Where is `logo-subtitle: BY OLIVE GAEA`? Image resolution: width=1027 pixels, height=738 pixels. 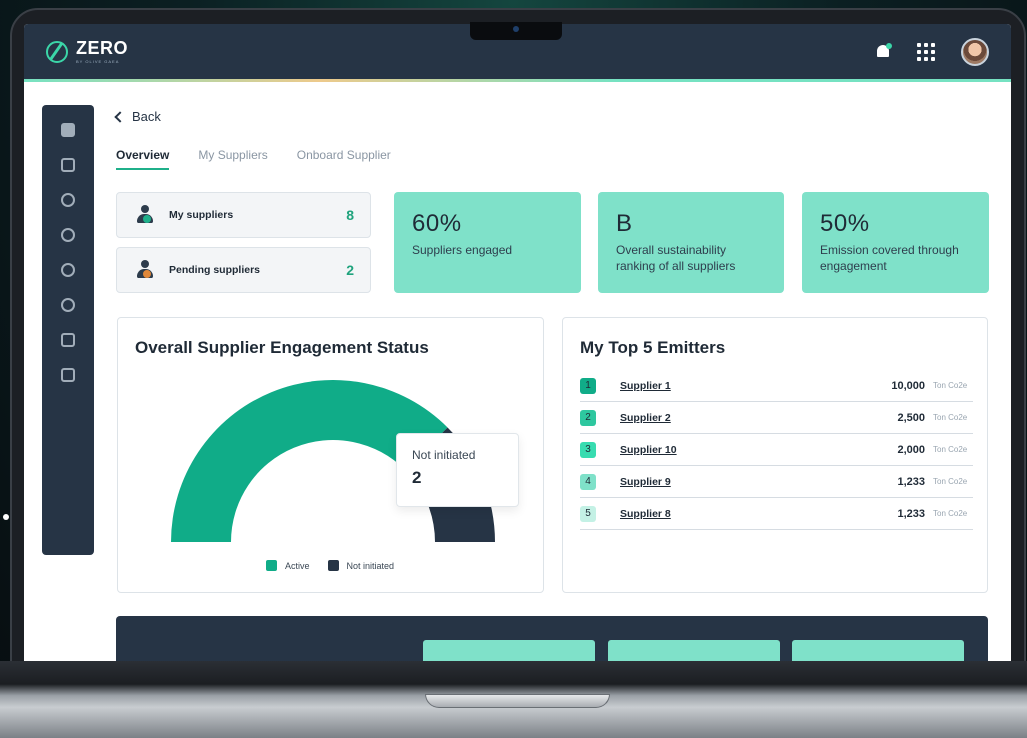
logo-subtitle: BY OLIVE GAEA is located at coordinates (98, 61).